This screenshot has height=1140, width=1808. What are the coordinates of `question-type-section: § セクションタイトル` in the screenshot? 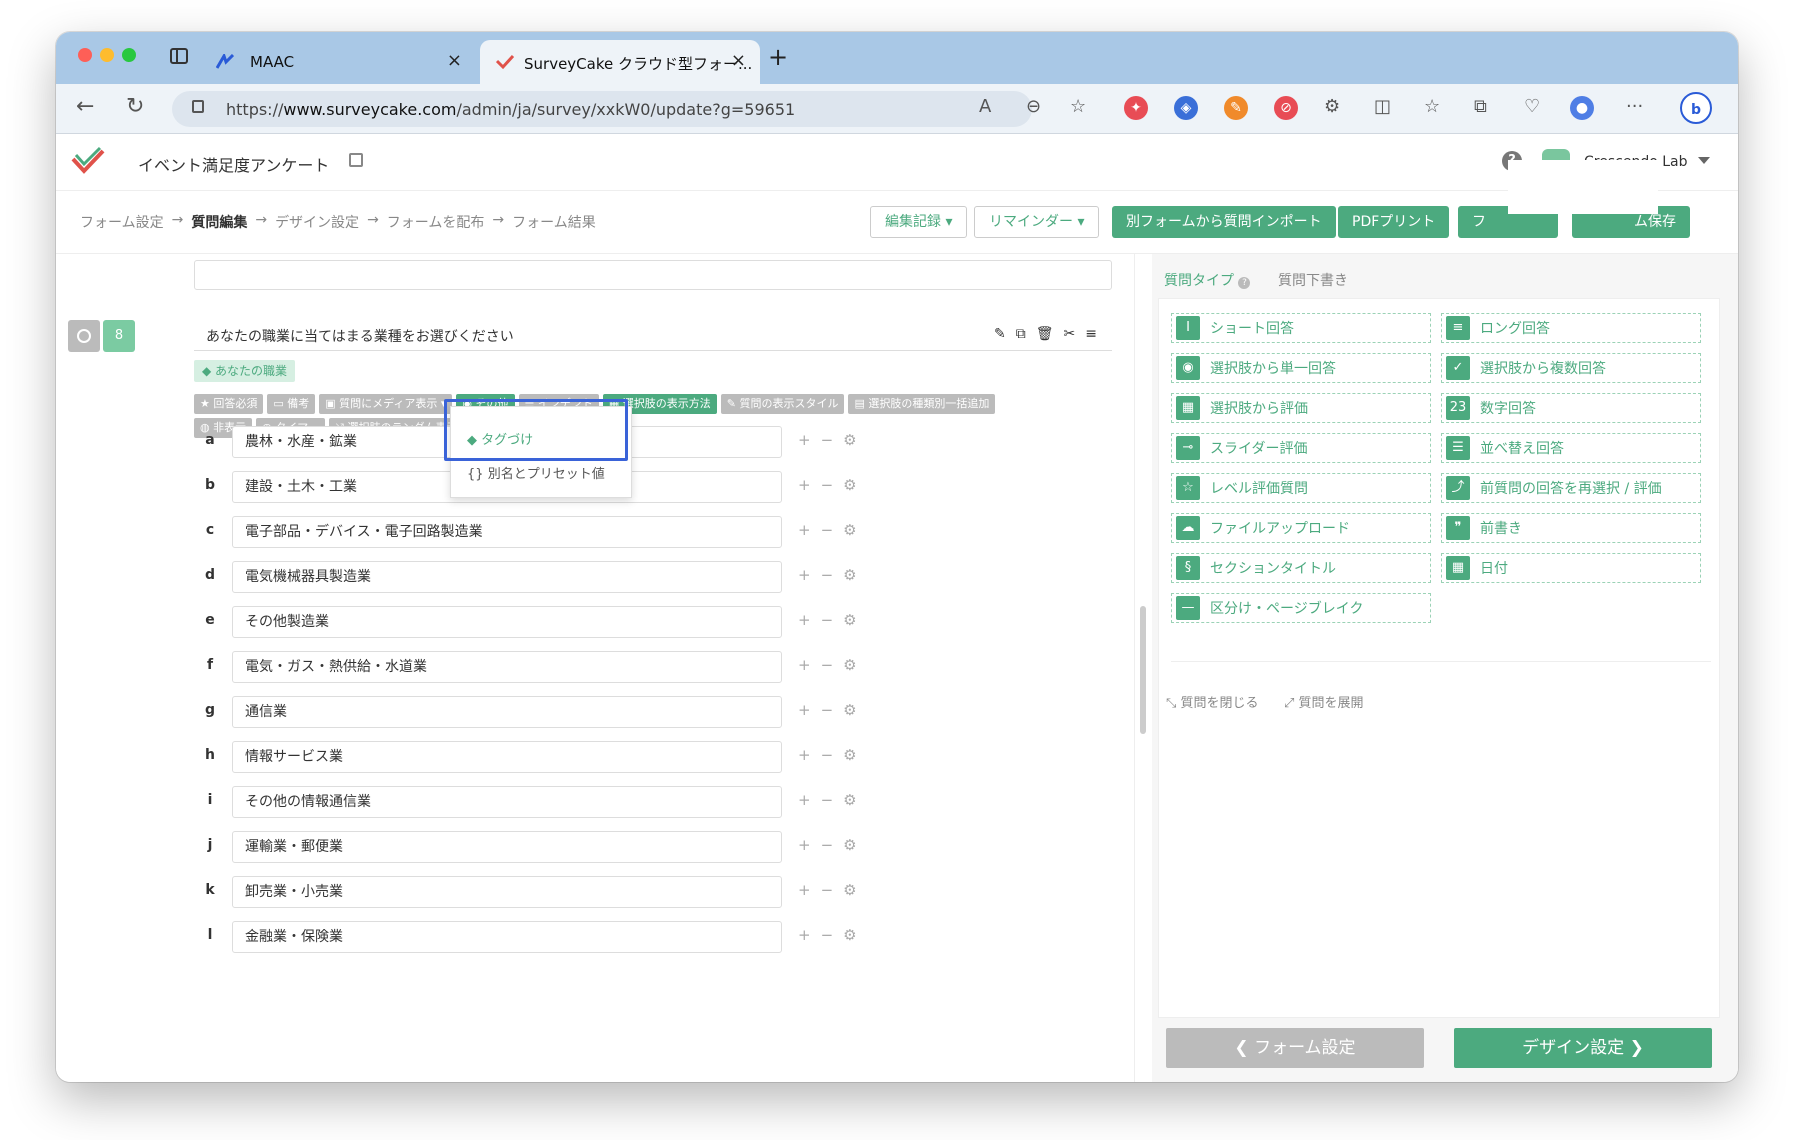 It's located at (1301, 568).